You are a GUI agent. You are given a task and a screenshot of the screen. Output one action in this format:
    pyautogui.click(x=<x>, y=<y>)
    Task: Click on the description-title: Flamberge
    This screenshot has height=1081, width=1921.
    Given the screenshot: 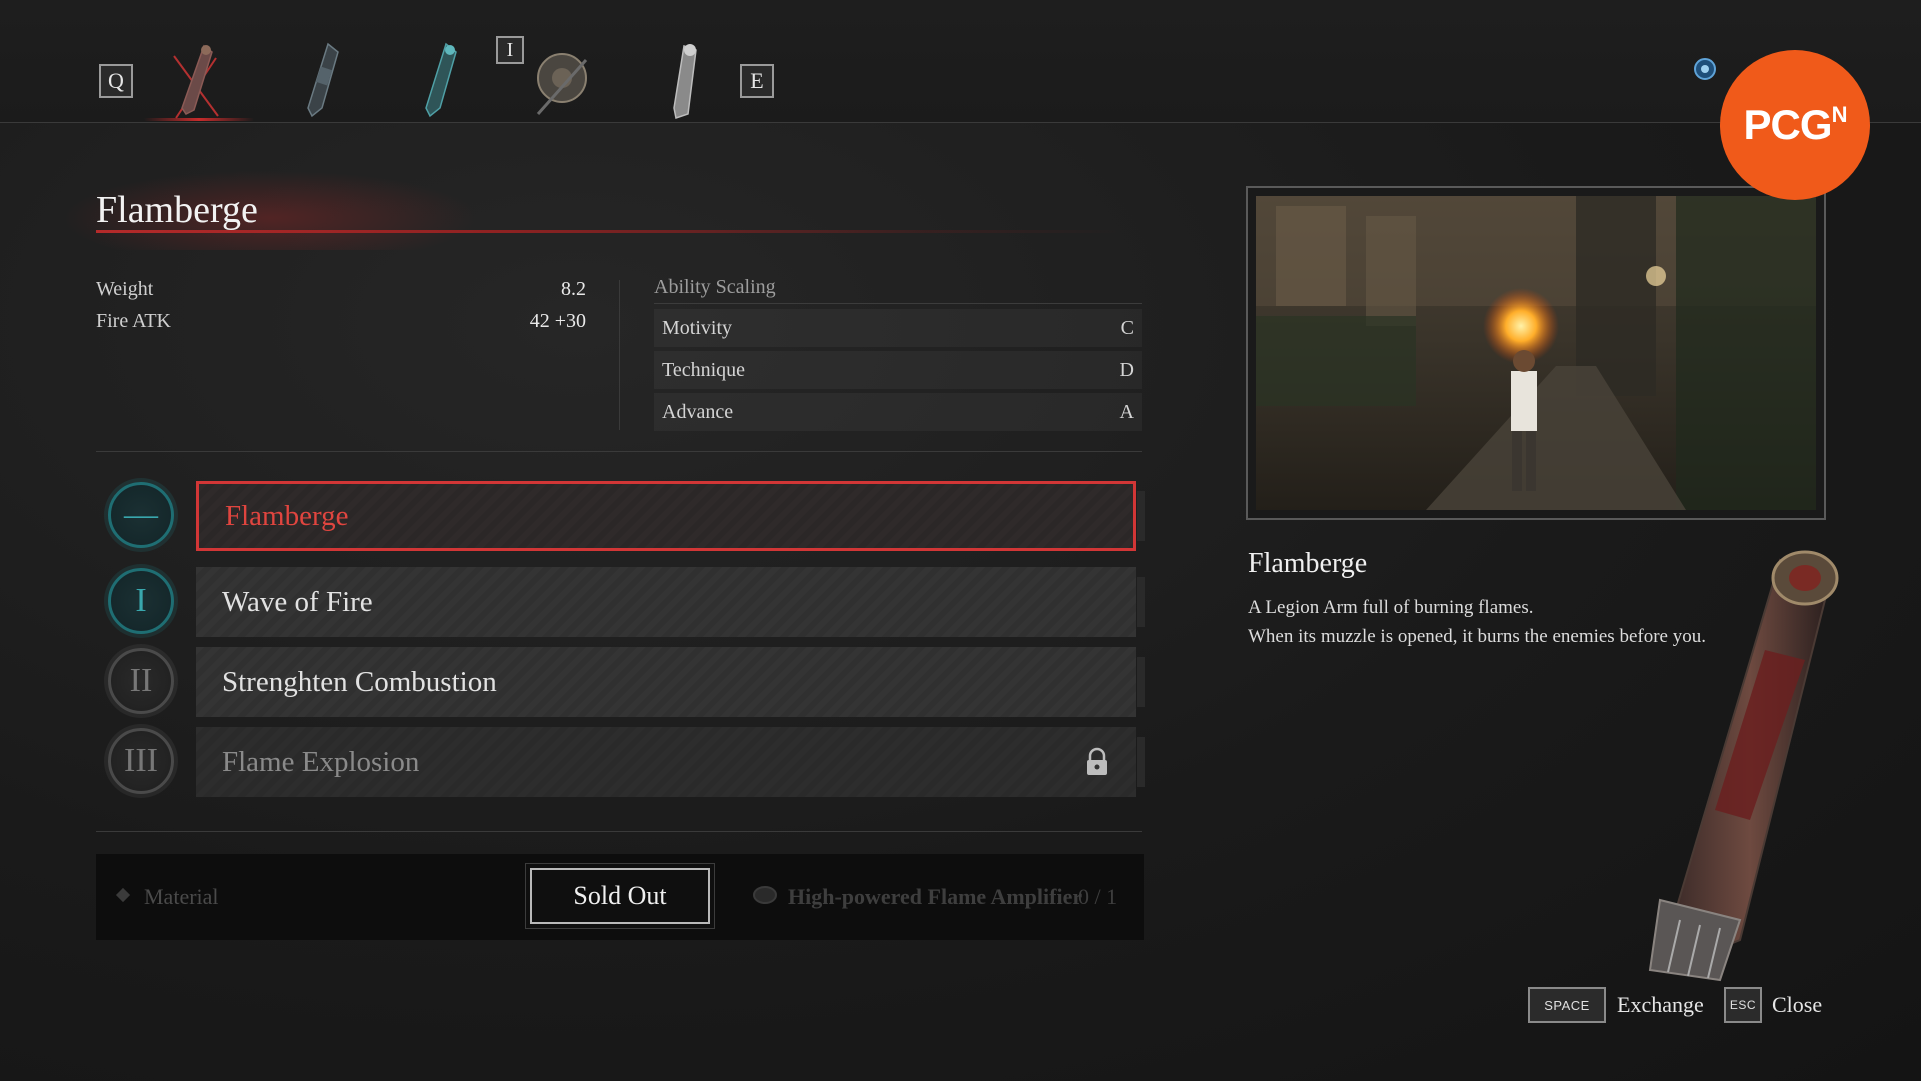 What is the action you would take?
    pyautogui.click(x=1308, y=563)
    